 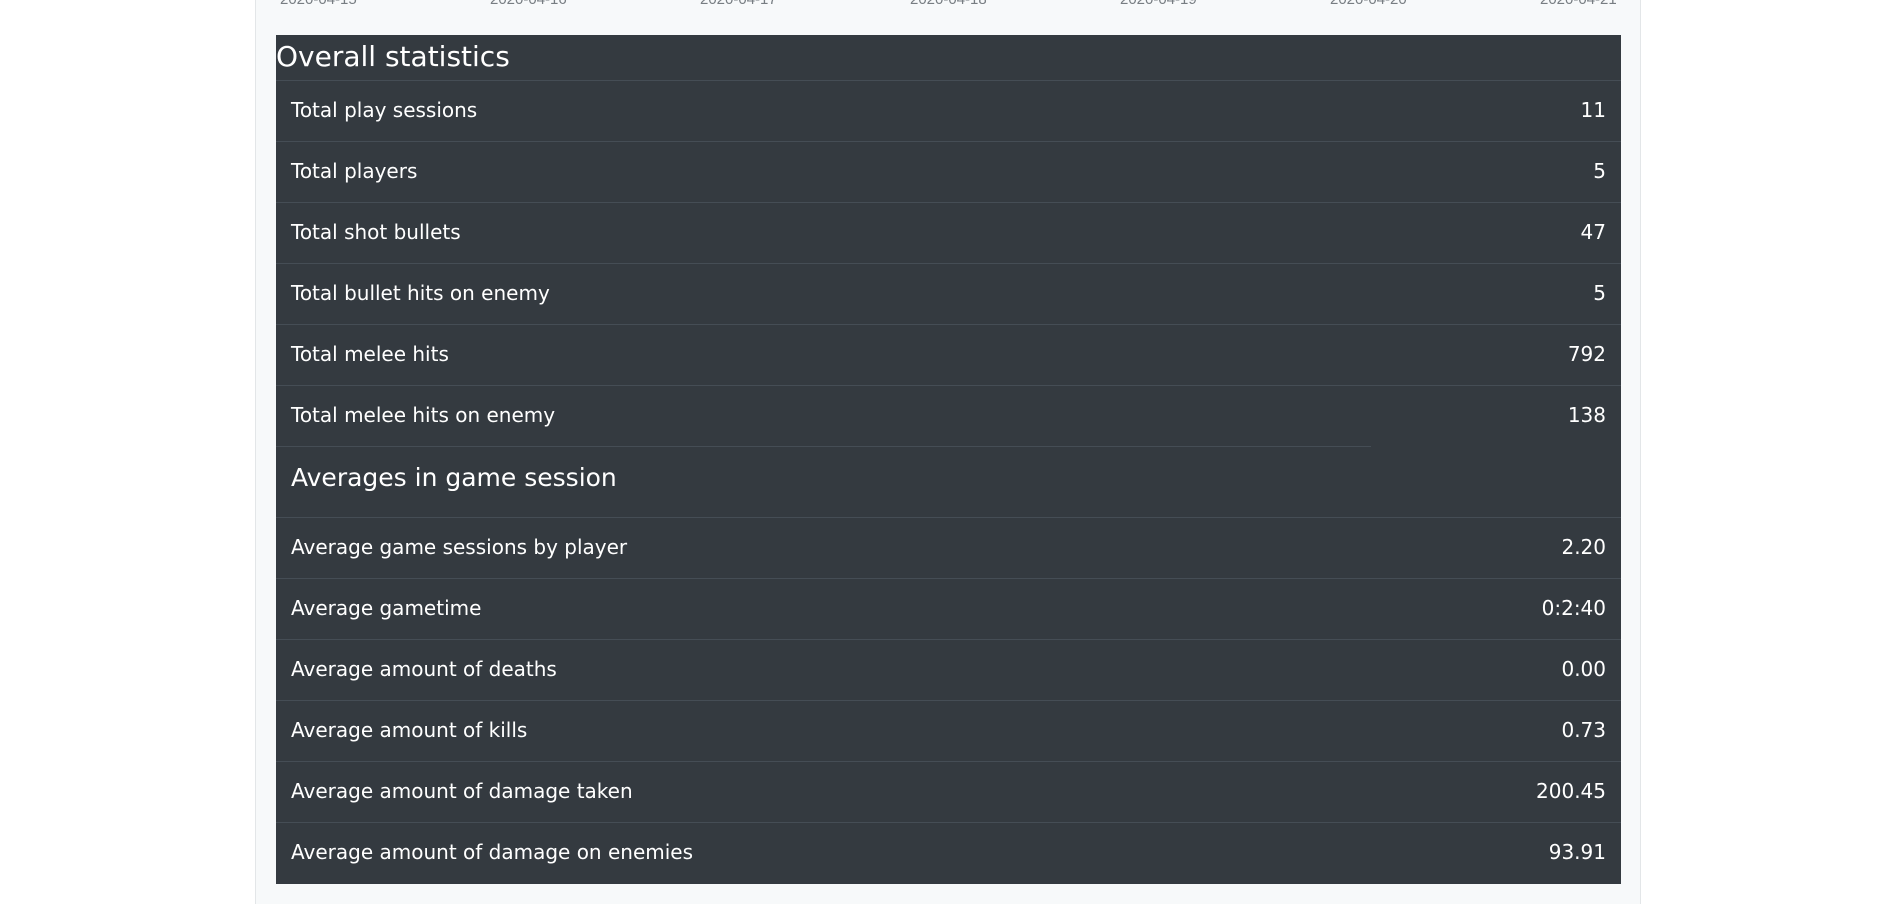 What do you see at coordinates (492, 852) in the screenshot?
I see `row-label: Average amount of damage on enemies` at bounding box center [492, 852].